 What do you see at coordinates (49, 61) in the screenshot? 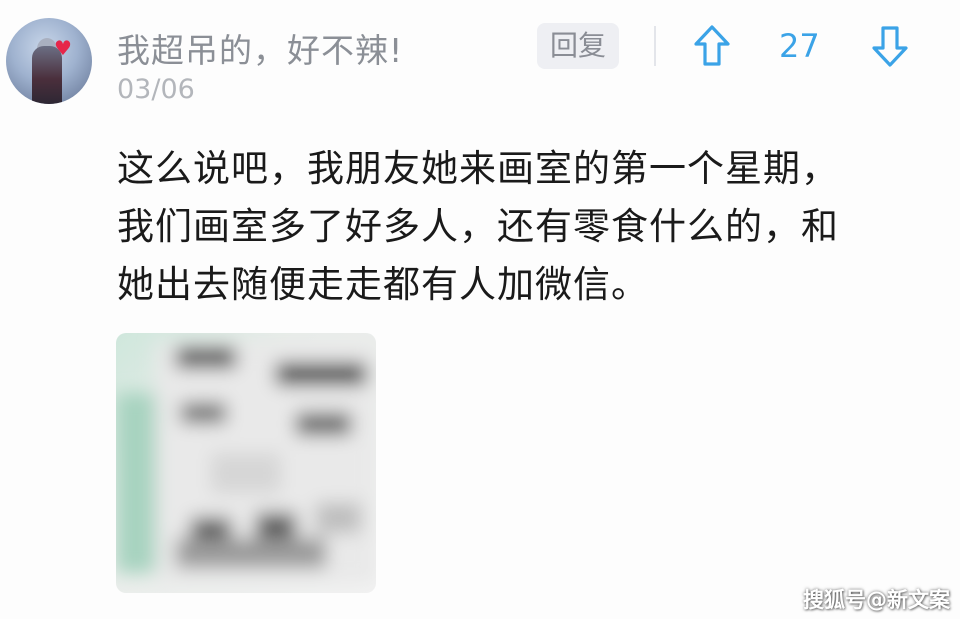
I see `avatar: ♥` at bounding box center [49, 61].